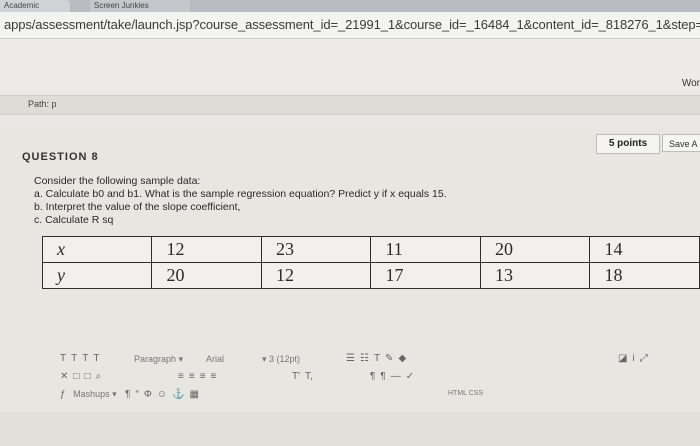 The width and height of the screenshot is (700, 446). What do you see at coordinates (644, 249) in the screenshot?
I see `table-cell: 14` at bounding box center [644, 249].